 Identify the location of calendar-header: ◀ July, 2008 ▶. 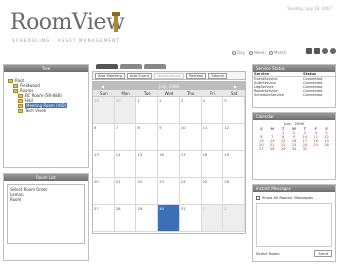
(169, 86).